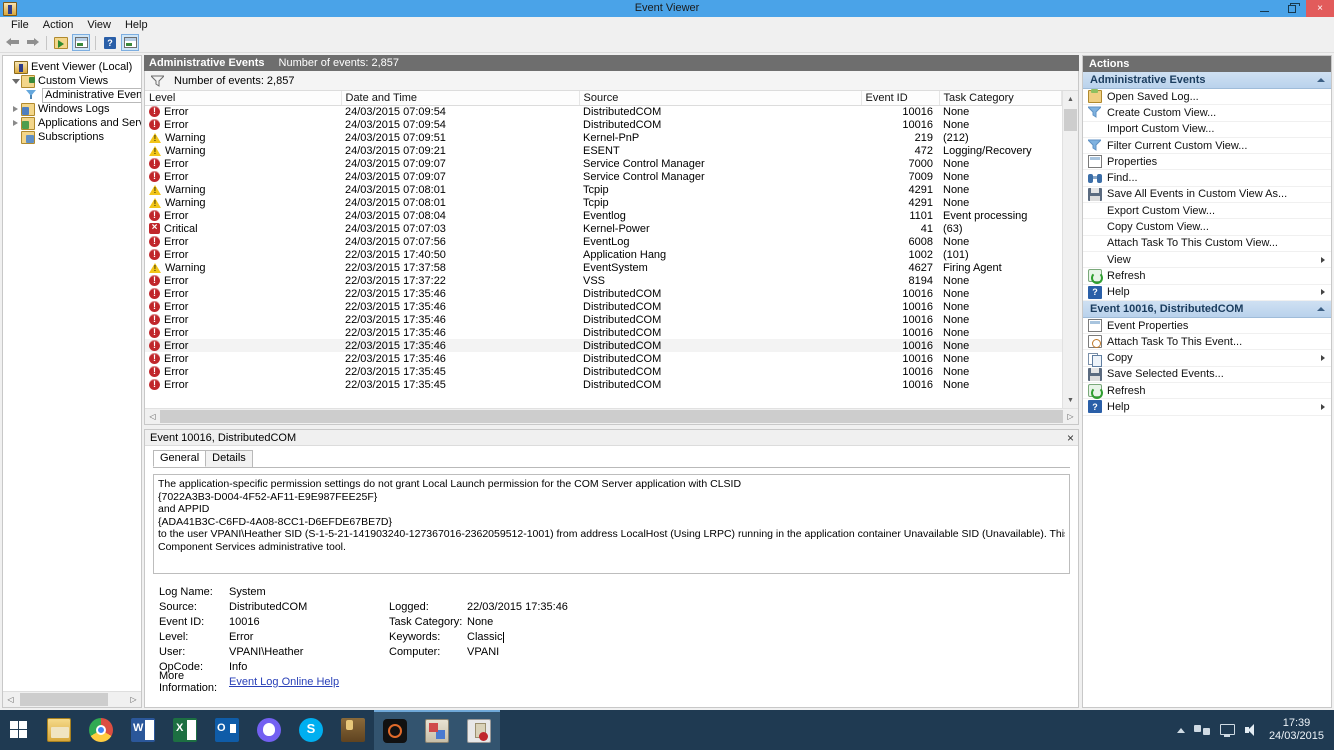 The image size is (1334, 750). I want to click on tree-node-subscriptions: Subscriptions, so click(72, 137).